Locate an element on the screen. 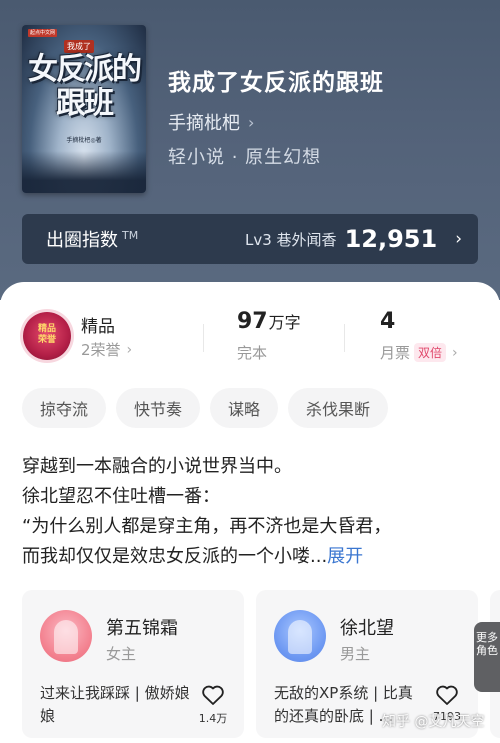 The image size is (500, 743). cover-publisher-badge: 起点中文网 is located at coordinates (43, 33).